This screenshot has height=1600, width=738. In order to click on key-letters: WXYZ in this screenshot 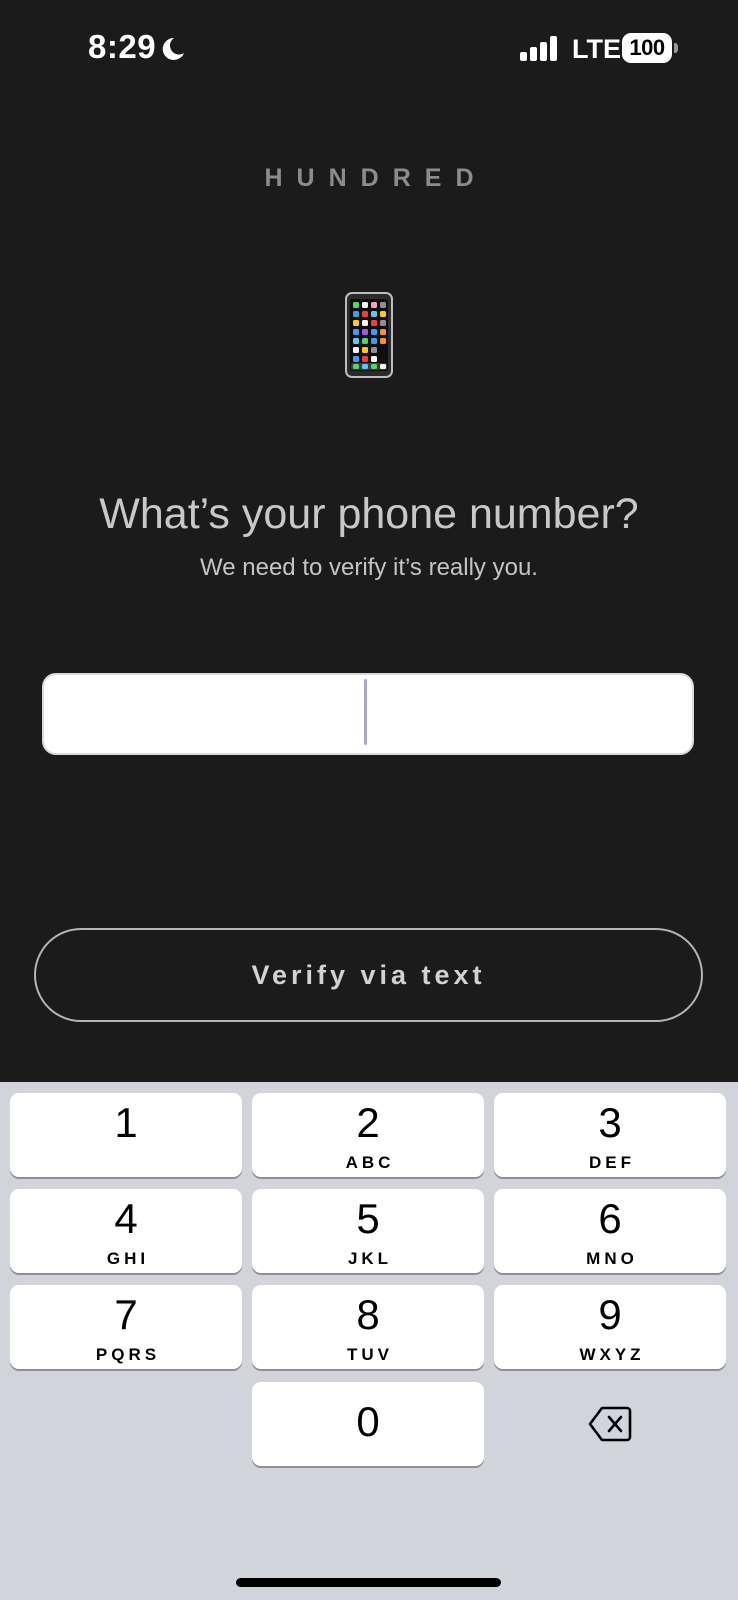, I will do `click(612, 1354)`.